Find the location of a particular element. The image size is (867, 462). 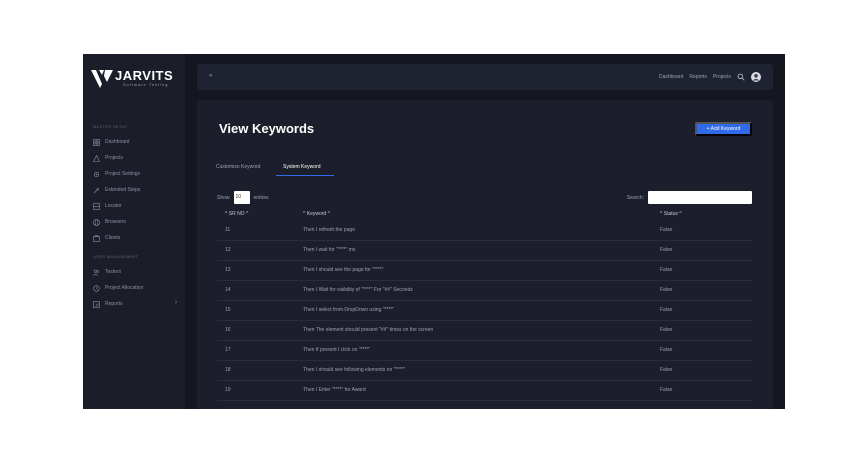

user-icon is located at coordinates (756, 77).